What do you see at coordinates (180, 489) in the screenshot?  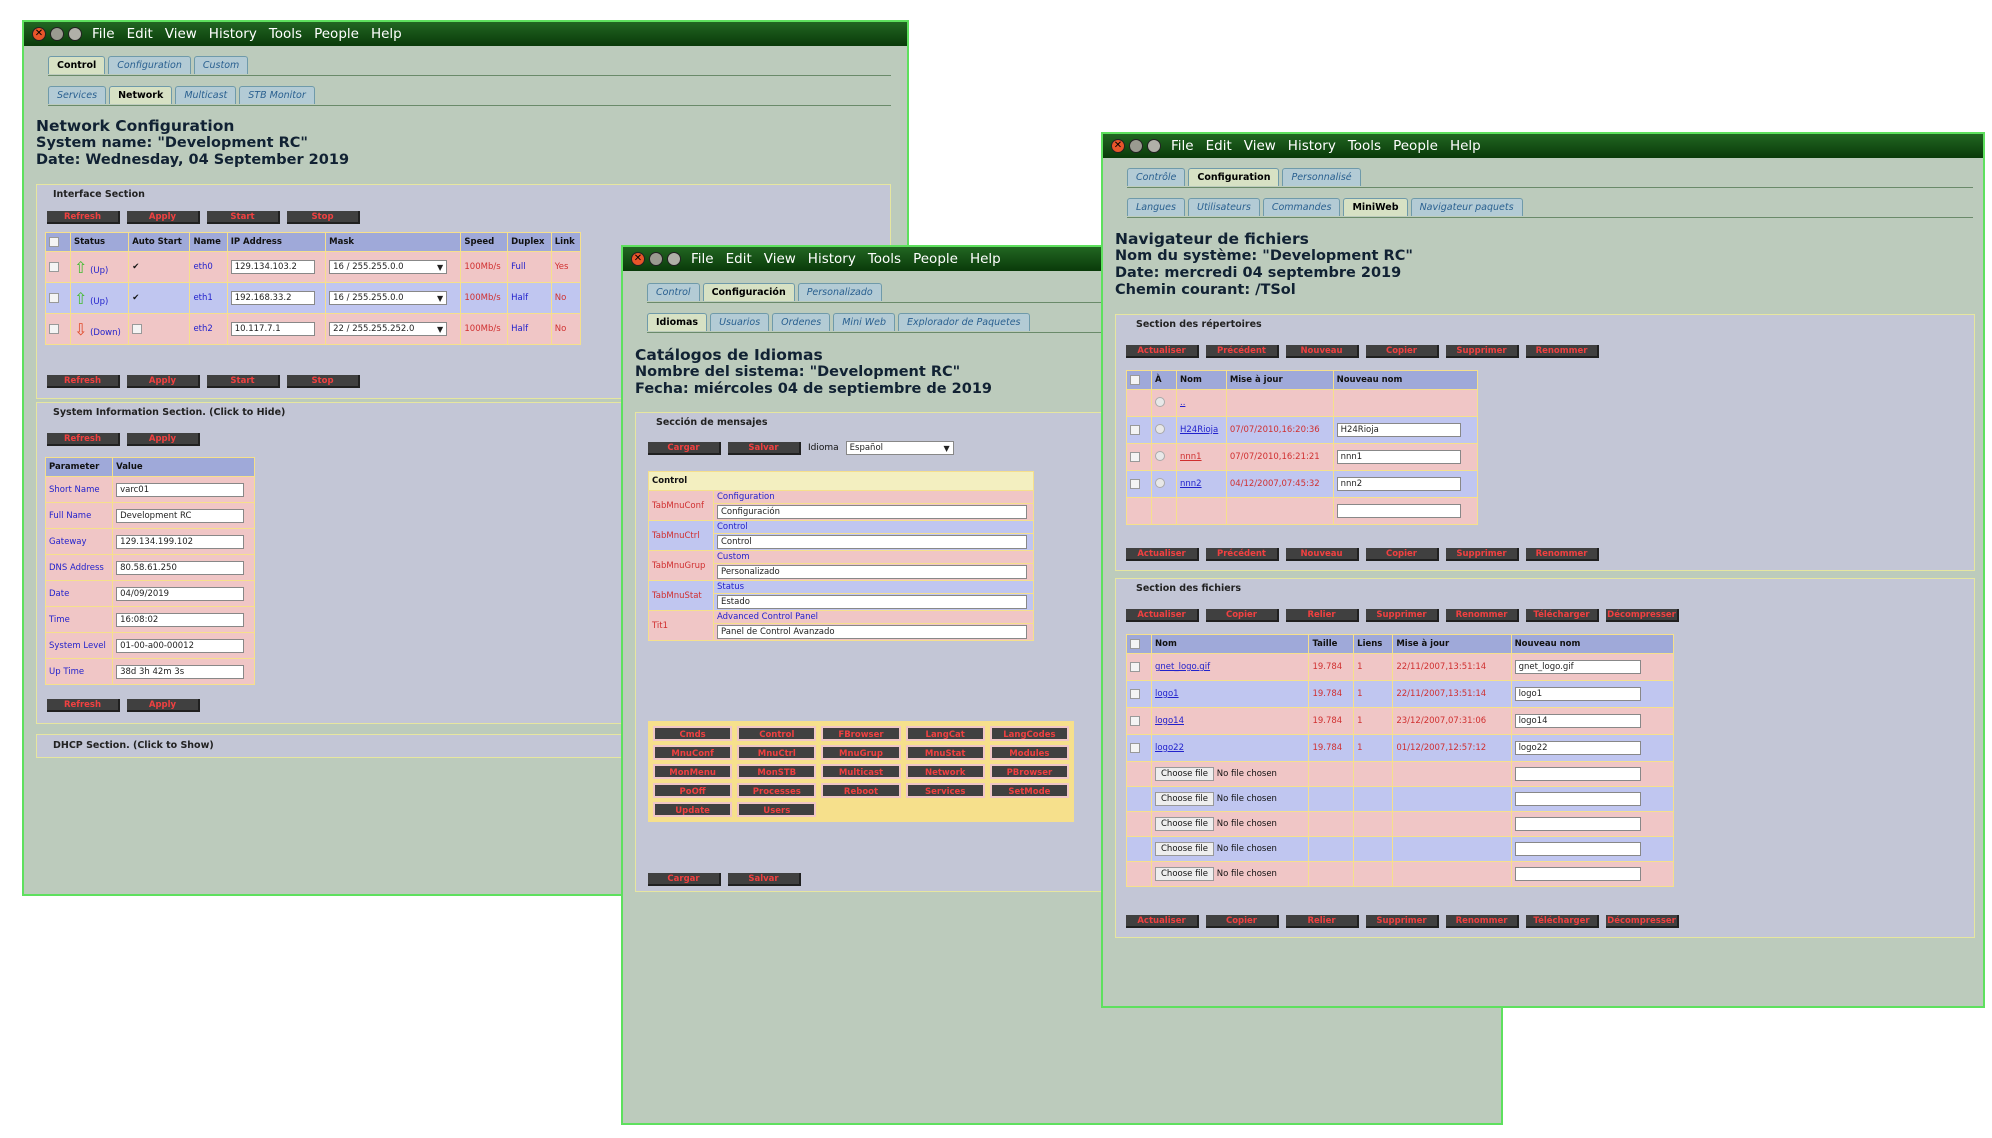 I see `param-field: varc01` at bounding box center [180, 489].